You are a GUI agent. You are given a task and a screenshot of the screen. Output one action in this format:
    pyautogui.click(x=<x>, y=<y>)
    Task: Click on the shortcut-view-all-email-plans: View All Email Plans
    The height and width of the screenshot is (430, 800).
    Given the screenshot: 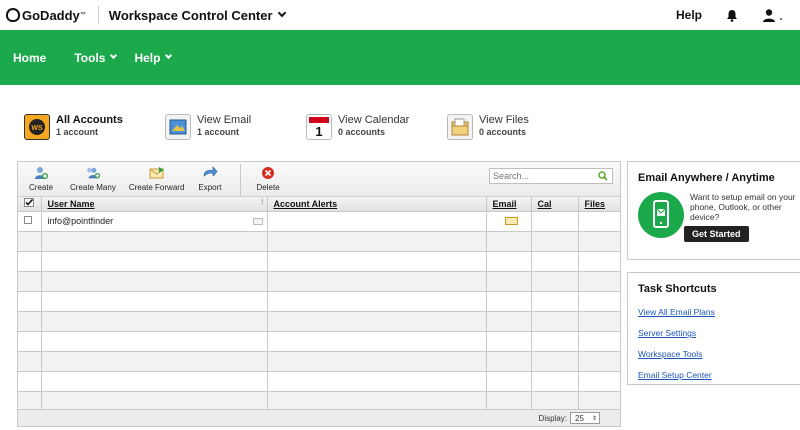 What is the action you would take?
    pyautogui.click(x=719, y=312)
    